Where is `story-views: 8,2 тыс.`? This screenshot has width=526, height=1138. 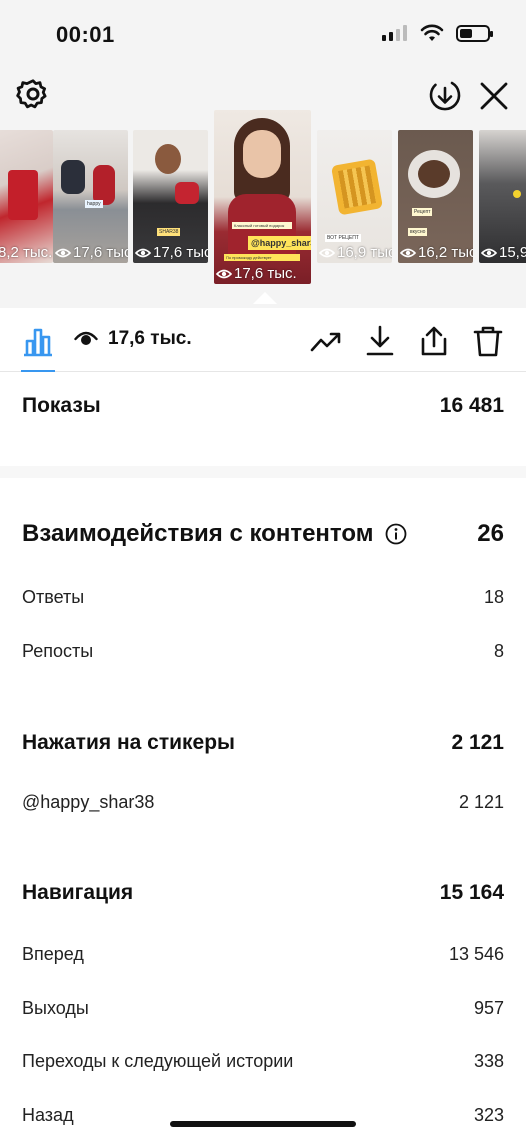
story-views: 8,2 тыс. is located at coordinates (26, 252).